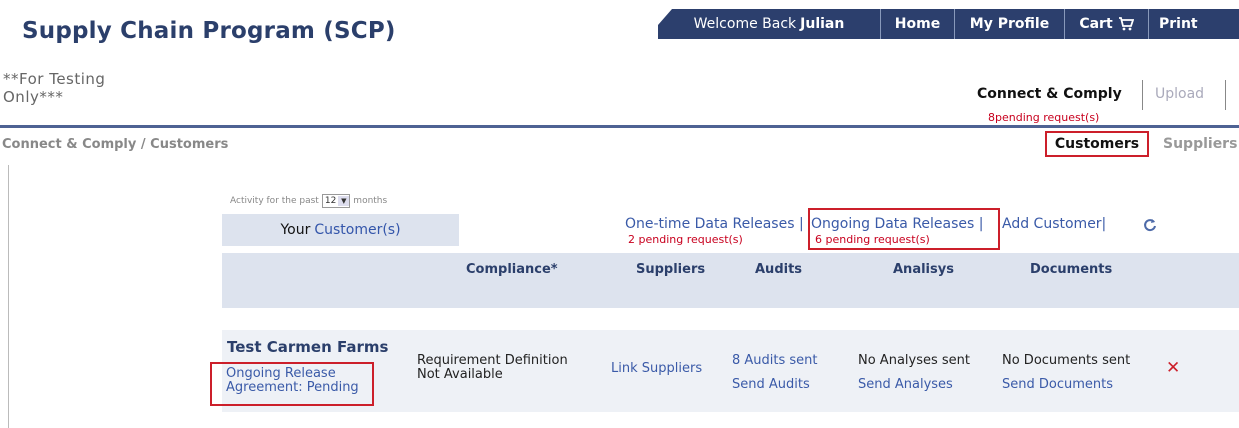 Image resolution: width=1239 pixels, height=428 pixels. What do you see at coordinates (295, 230) in the screenshot?
I see `your-customers-prefix: Your` at bounding box center [295, 230].